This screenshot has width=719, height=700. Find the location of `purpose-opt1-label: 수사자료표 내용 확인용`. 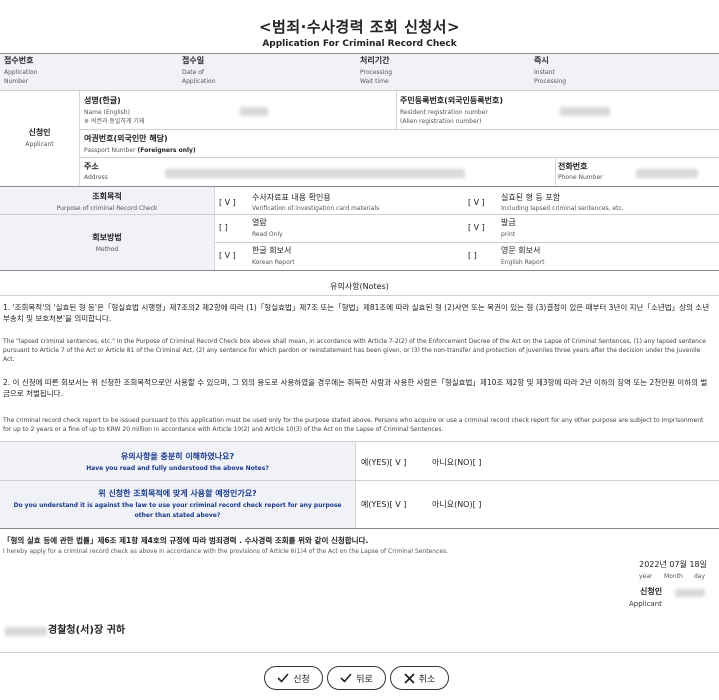

purpose-opt1-label: 수사자료표 내용 확인용 is located at coordinates (291, 197).